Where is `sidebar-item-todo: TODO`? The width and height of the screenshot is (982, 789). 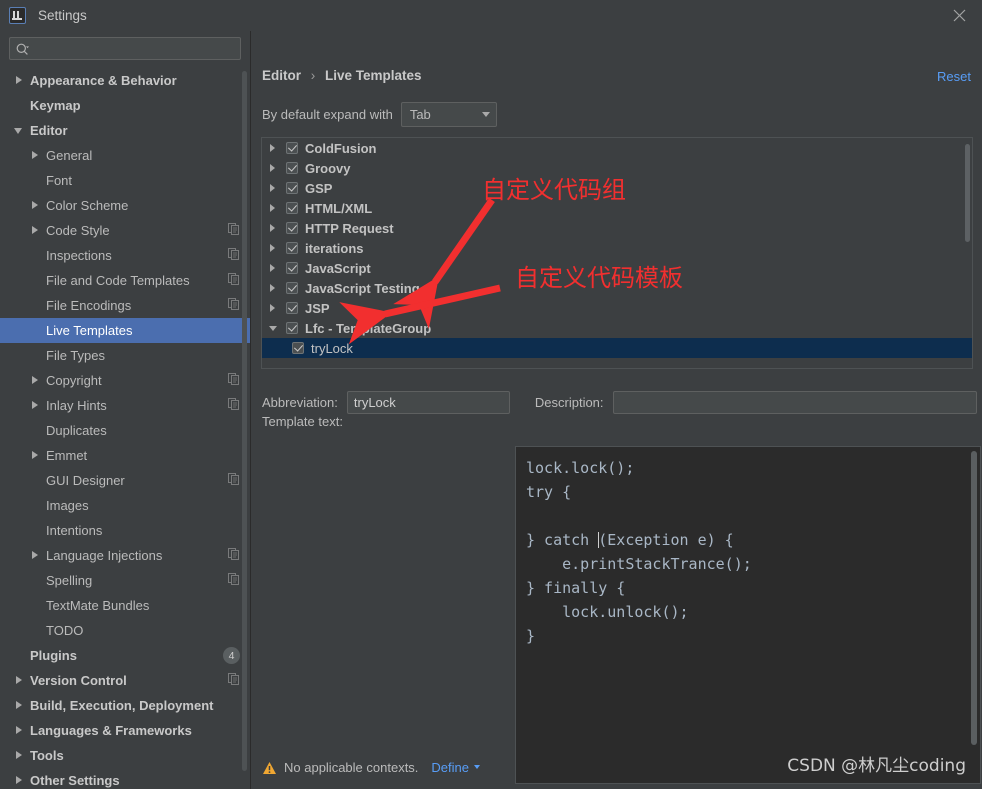
sidebar-item-todo: TODO is located at coordinates (125, 630).